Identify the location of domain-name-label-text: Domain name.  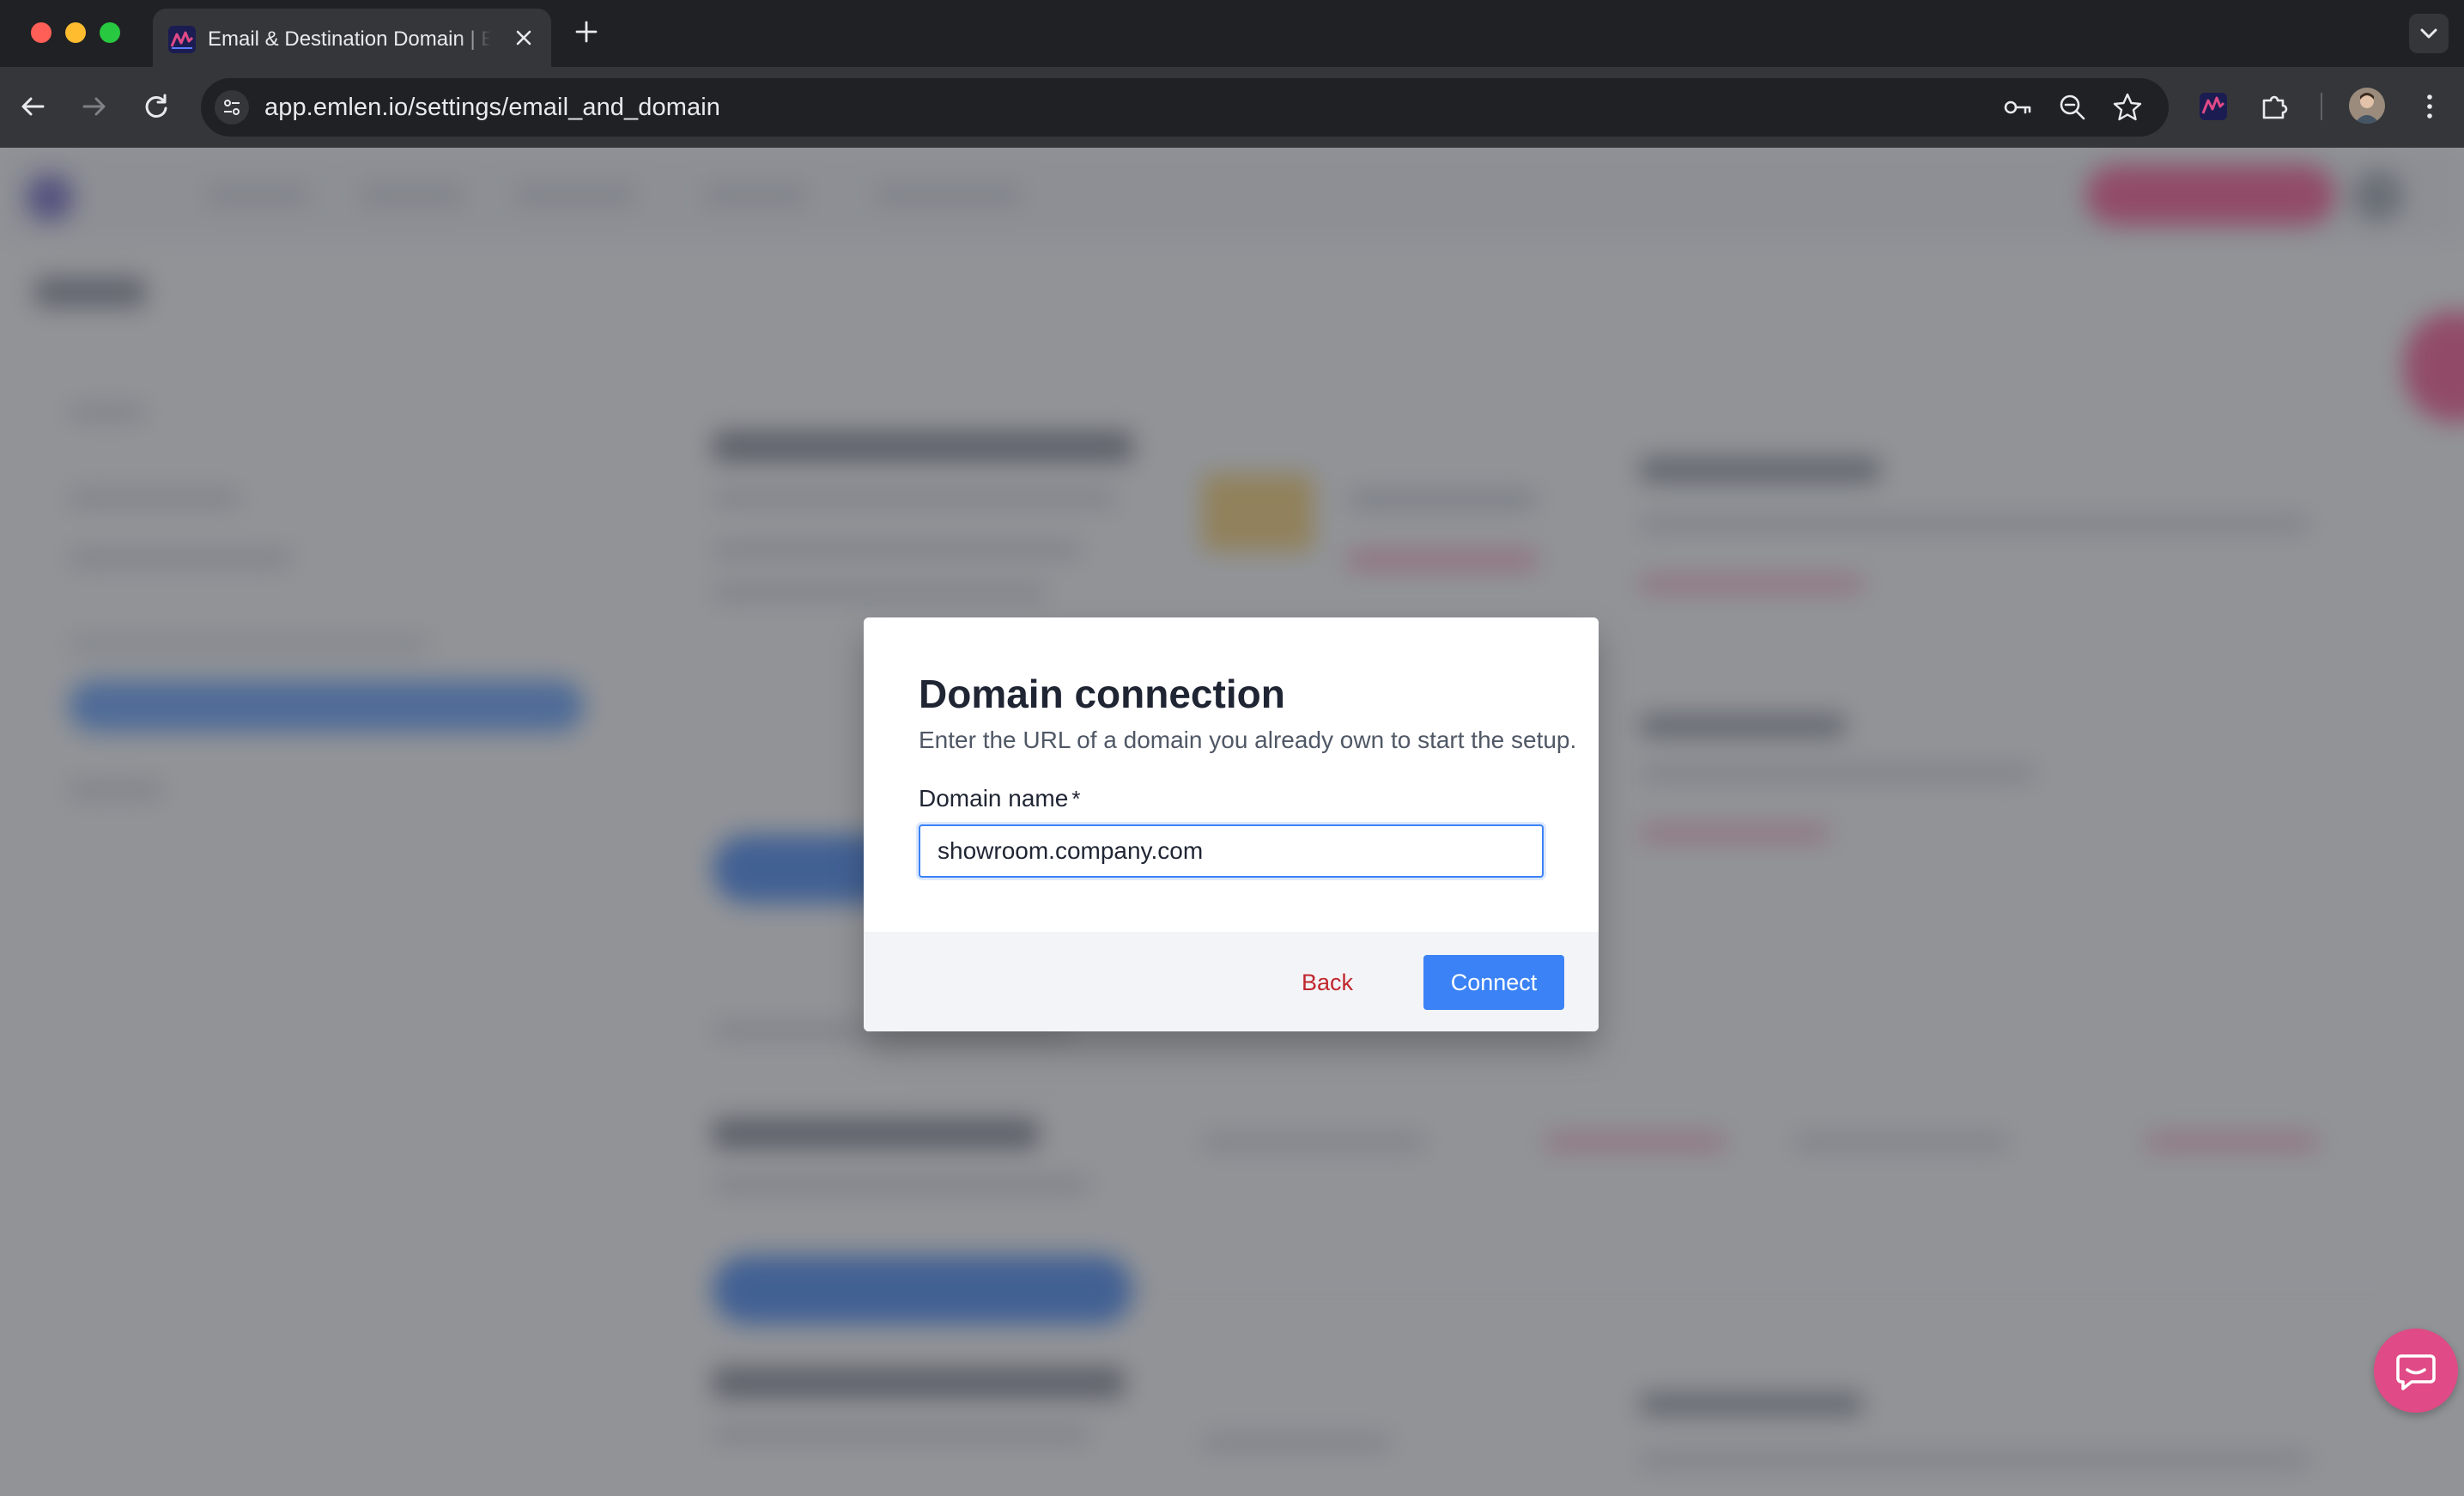
(994, 798).